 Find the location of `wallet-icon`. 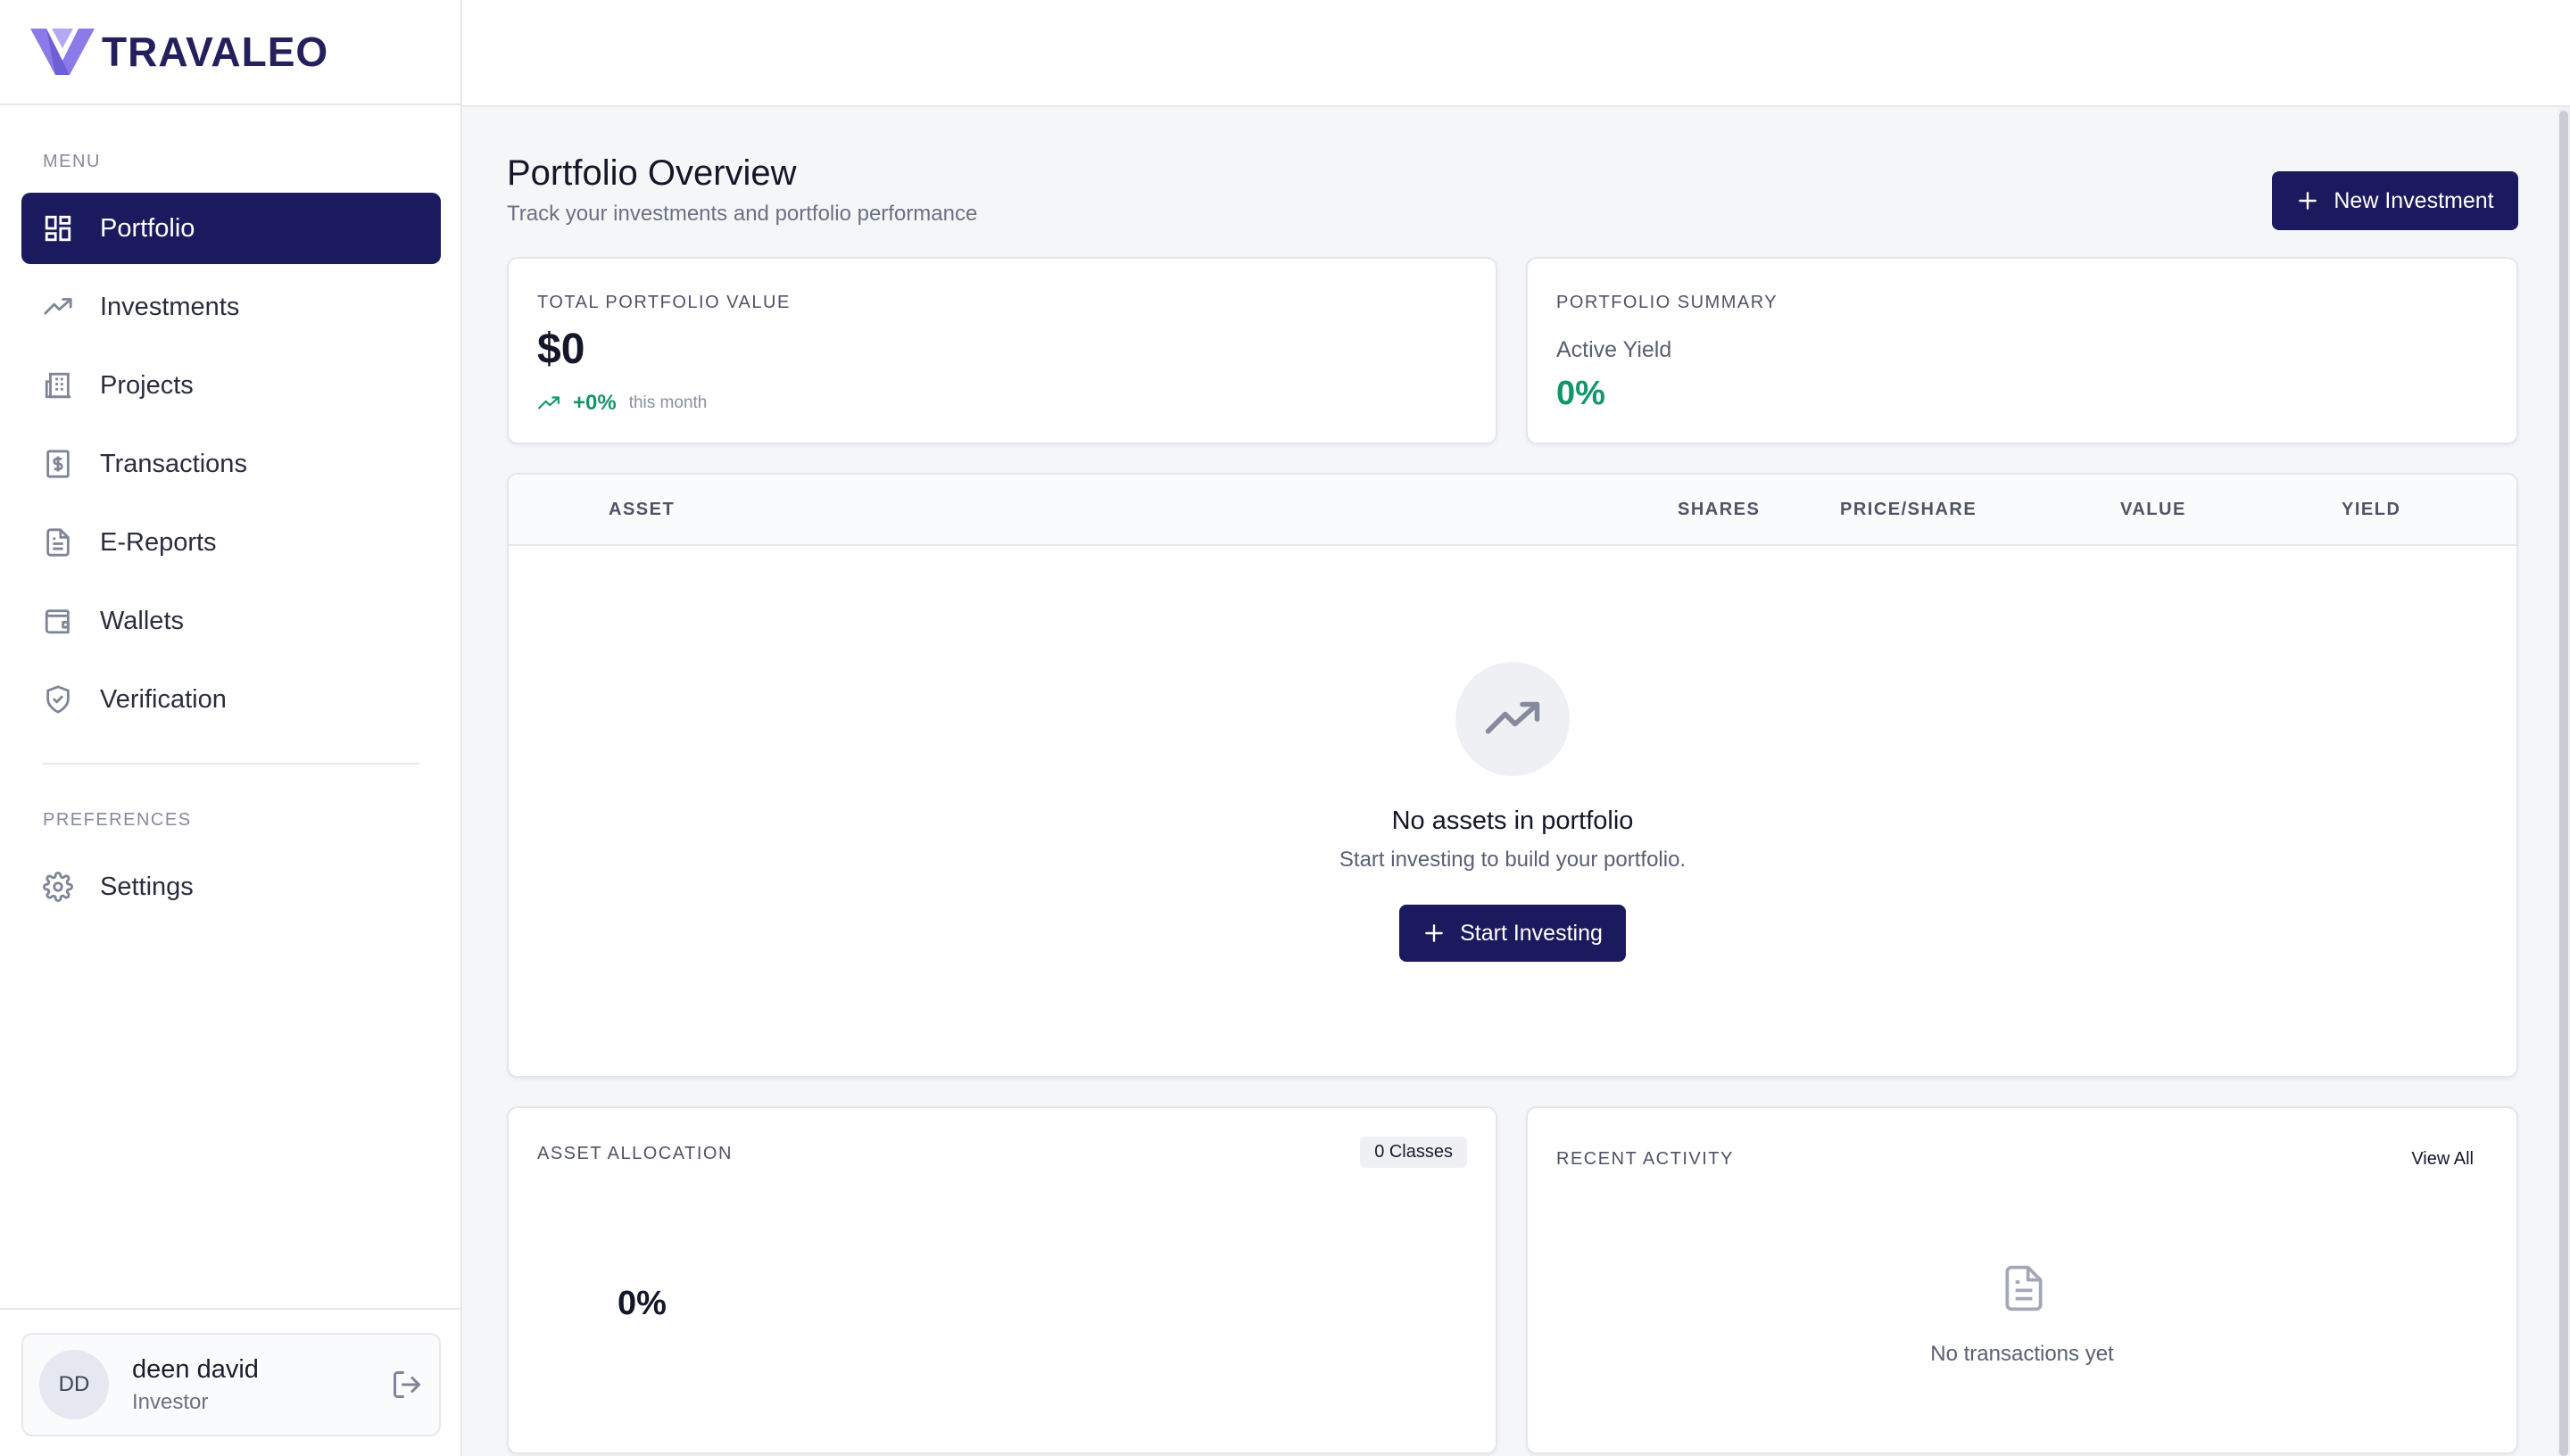

wallet-icon is located at coordinates (57, 621).